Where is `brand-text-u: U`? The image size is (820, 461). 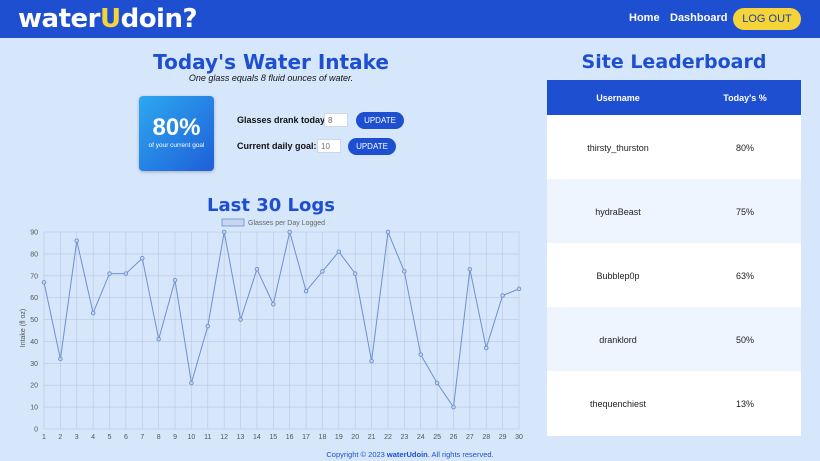 brand-text-u: U is located at coordinates (110, 19).